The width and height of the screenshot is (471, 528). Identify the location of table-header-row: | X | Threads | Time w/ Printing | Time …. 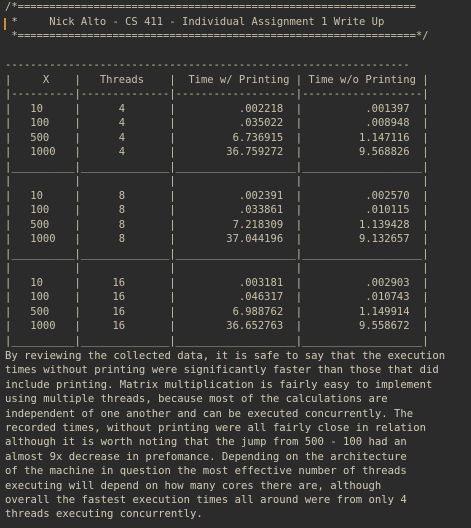
(217, 79).